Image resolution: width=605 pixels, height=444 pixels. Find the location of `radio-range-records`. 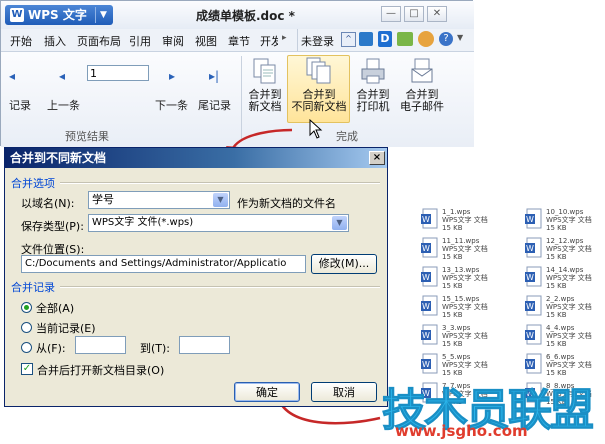

radio-range-records is located at coordinates (26, 347).